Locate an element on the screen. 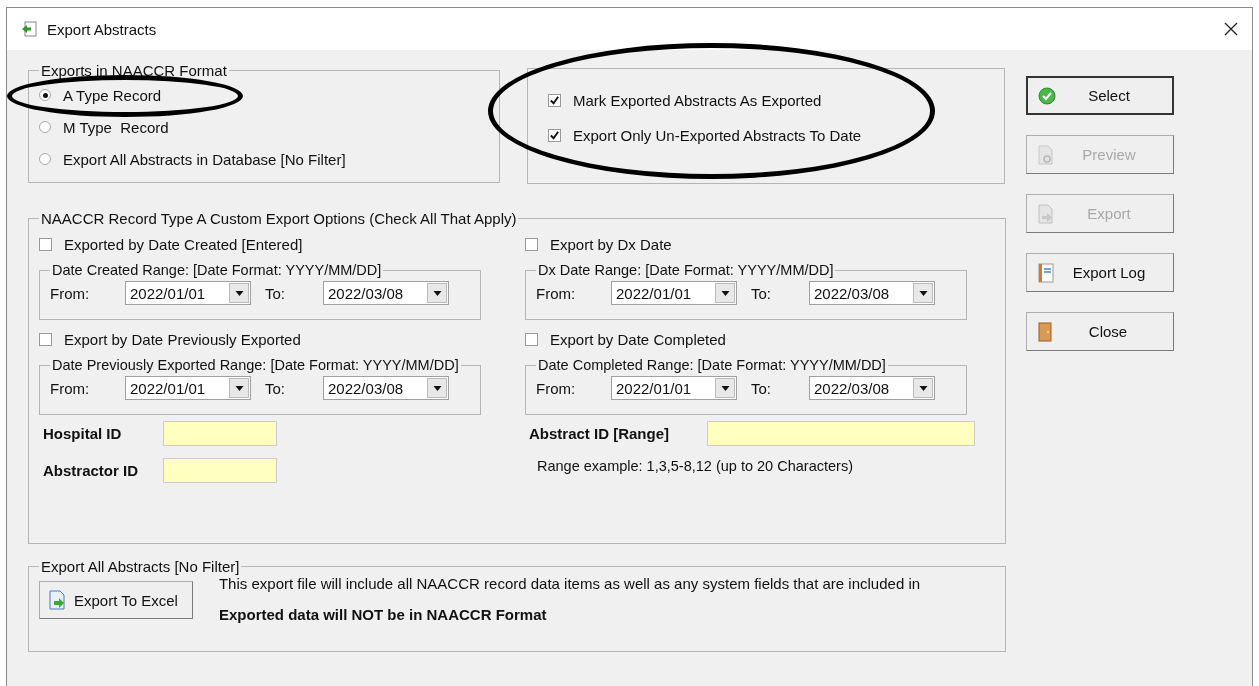 Image resolution: width=1259 pixels, height=686 pixels. notebook-icon is located at coordinates (1046, 272).